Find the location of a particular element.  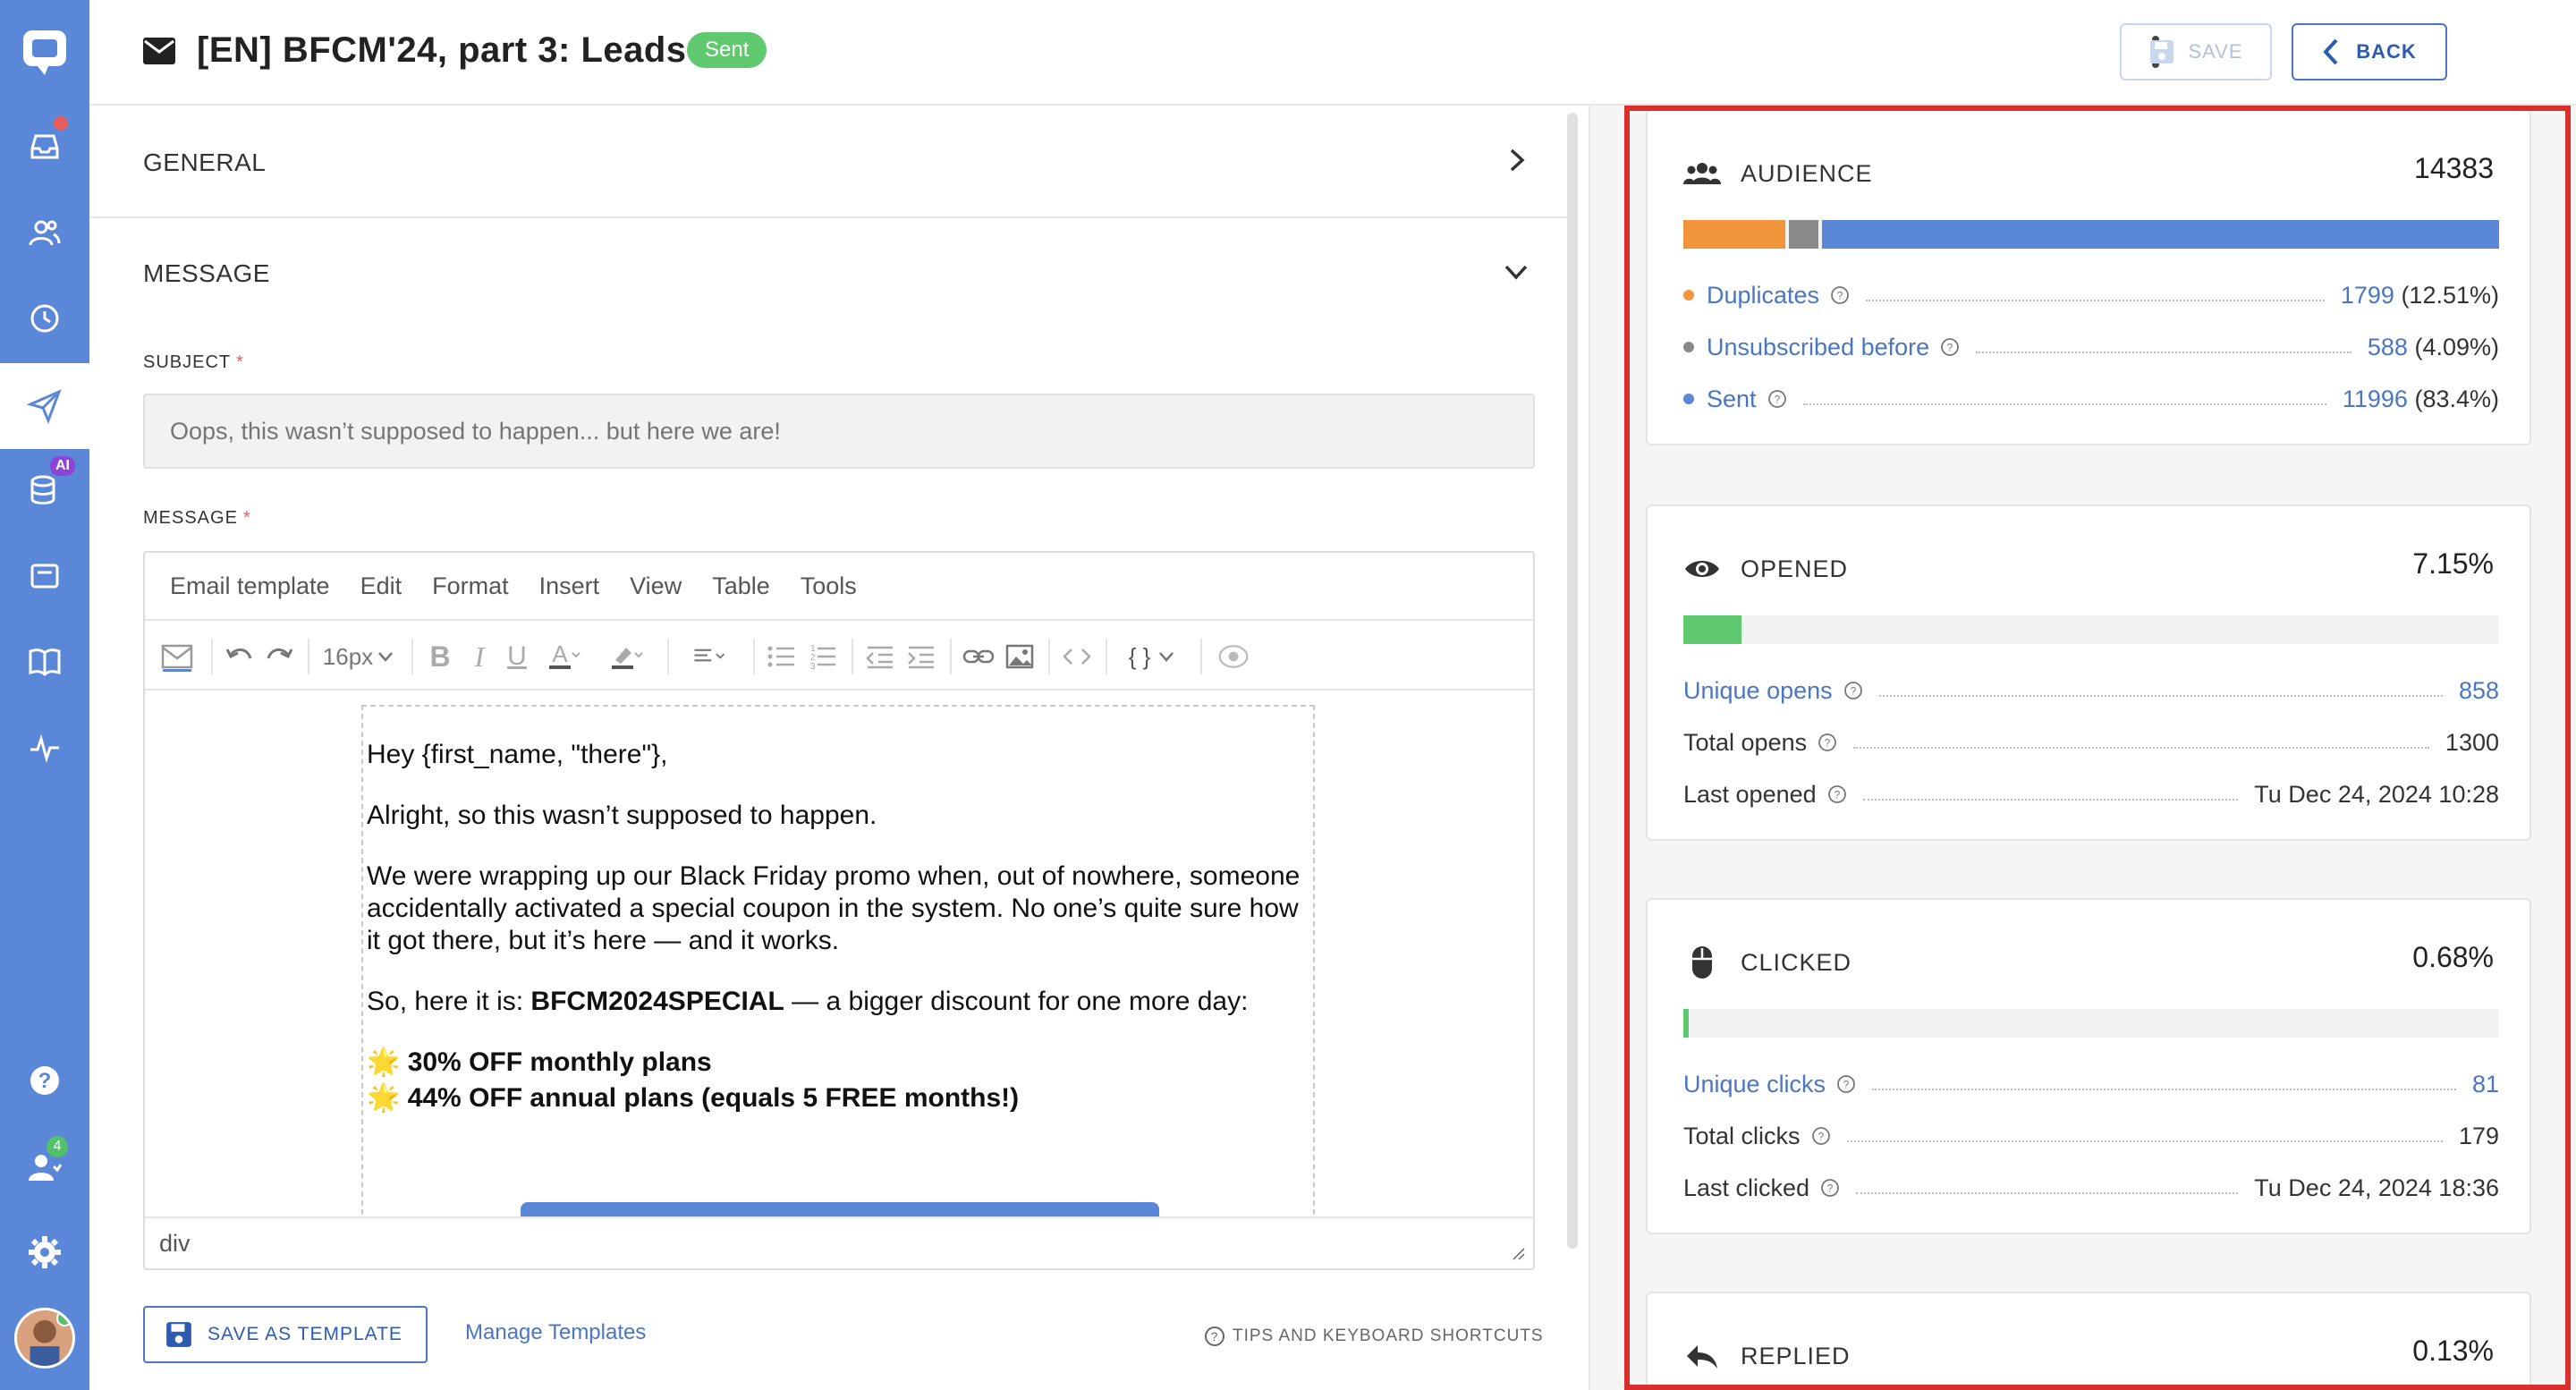

send-icon is located at coordinates (44, 406).